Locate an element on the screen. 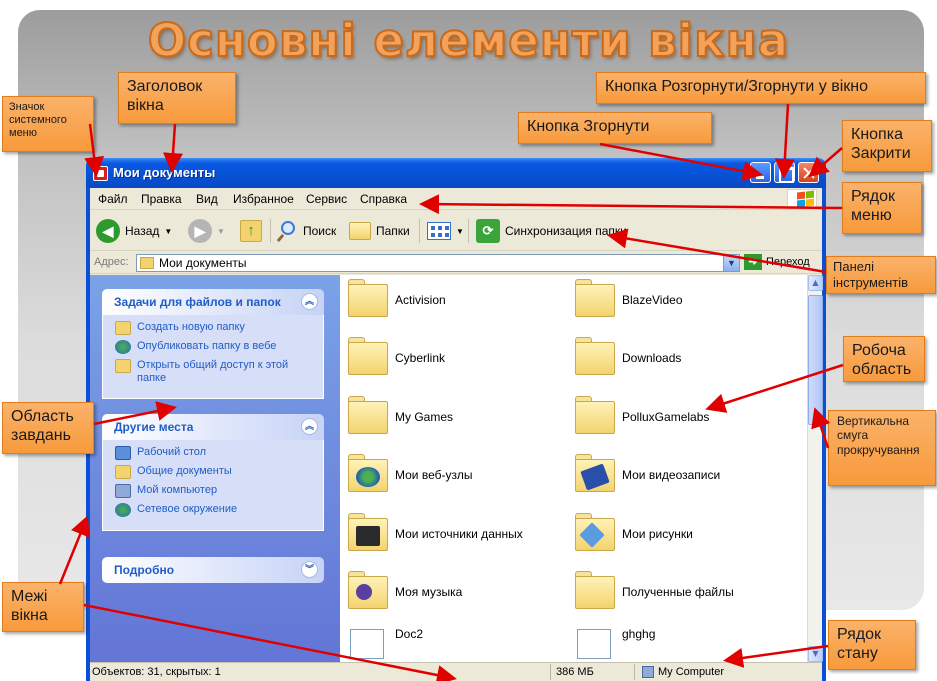 The height and width of the screenshot is (681, 937). sync-label: Синхронизация папки is located at coordinates (566, 231).